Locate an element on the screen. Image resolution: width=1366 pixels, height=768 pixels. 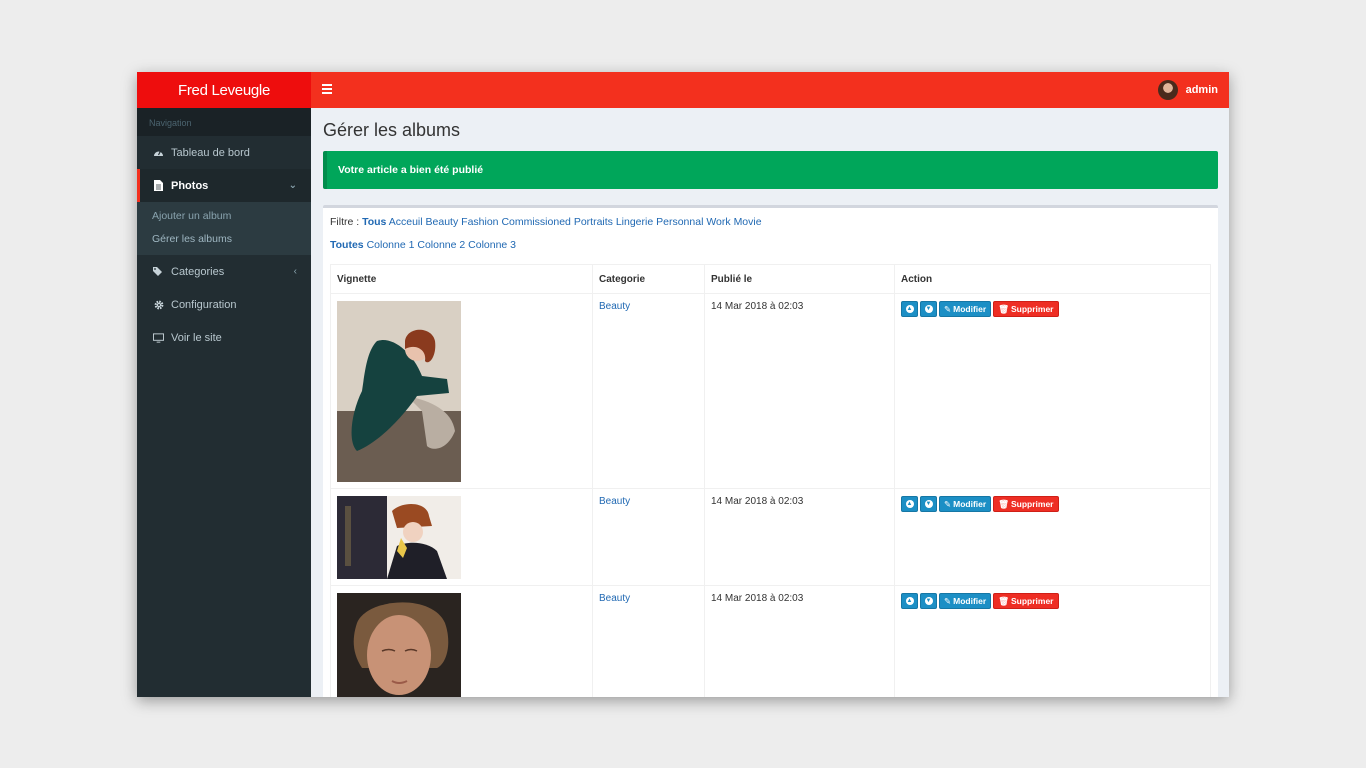
column-header: Categorie is located at coordinates (648, 279).